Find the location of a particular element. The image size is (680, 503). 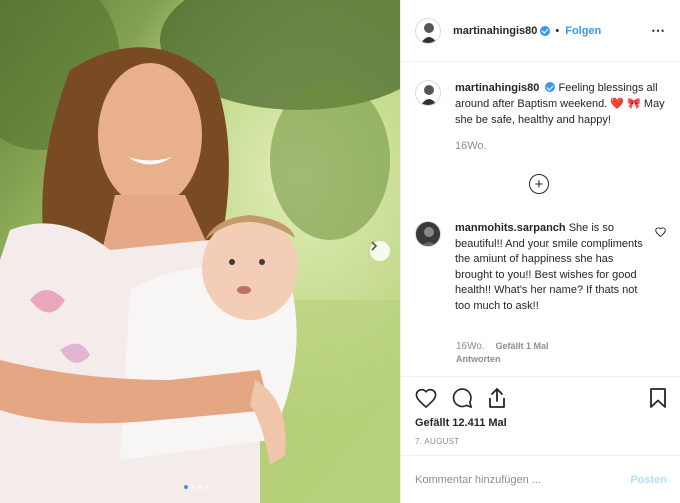

comment-icon is located at coordinates (462, 398).